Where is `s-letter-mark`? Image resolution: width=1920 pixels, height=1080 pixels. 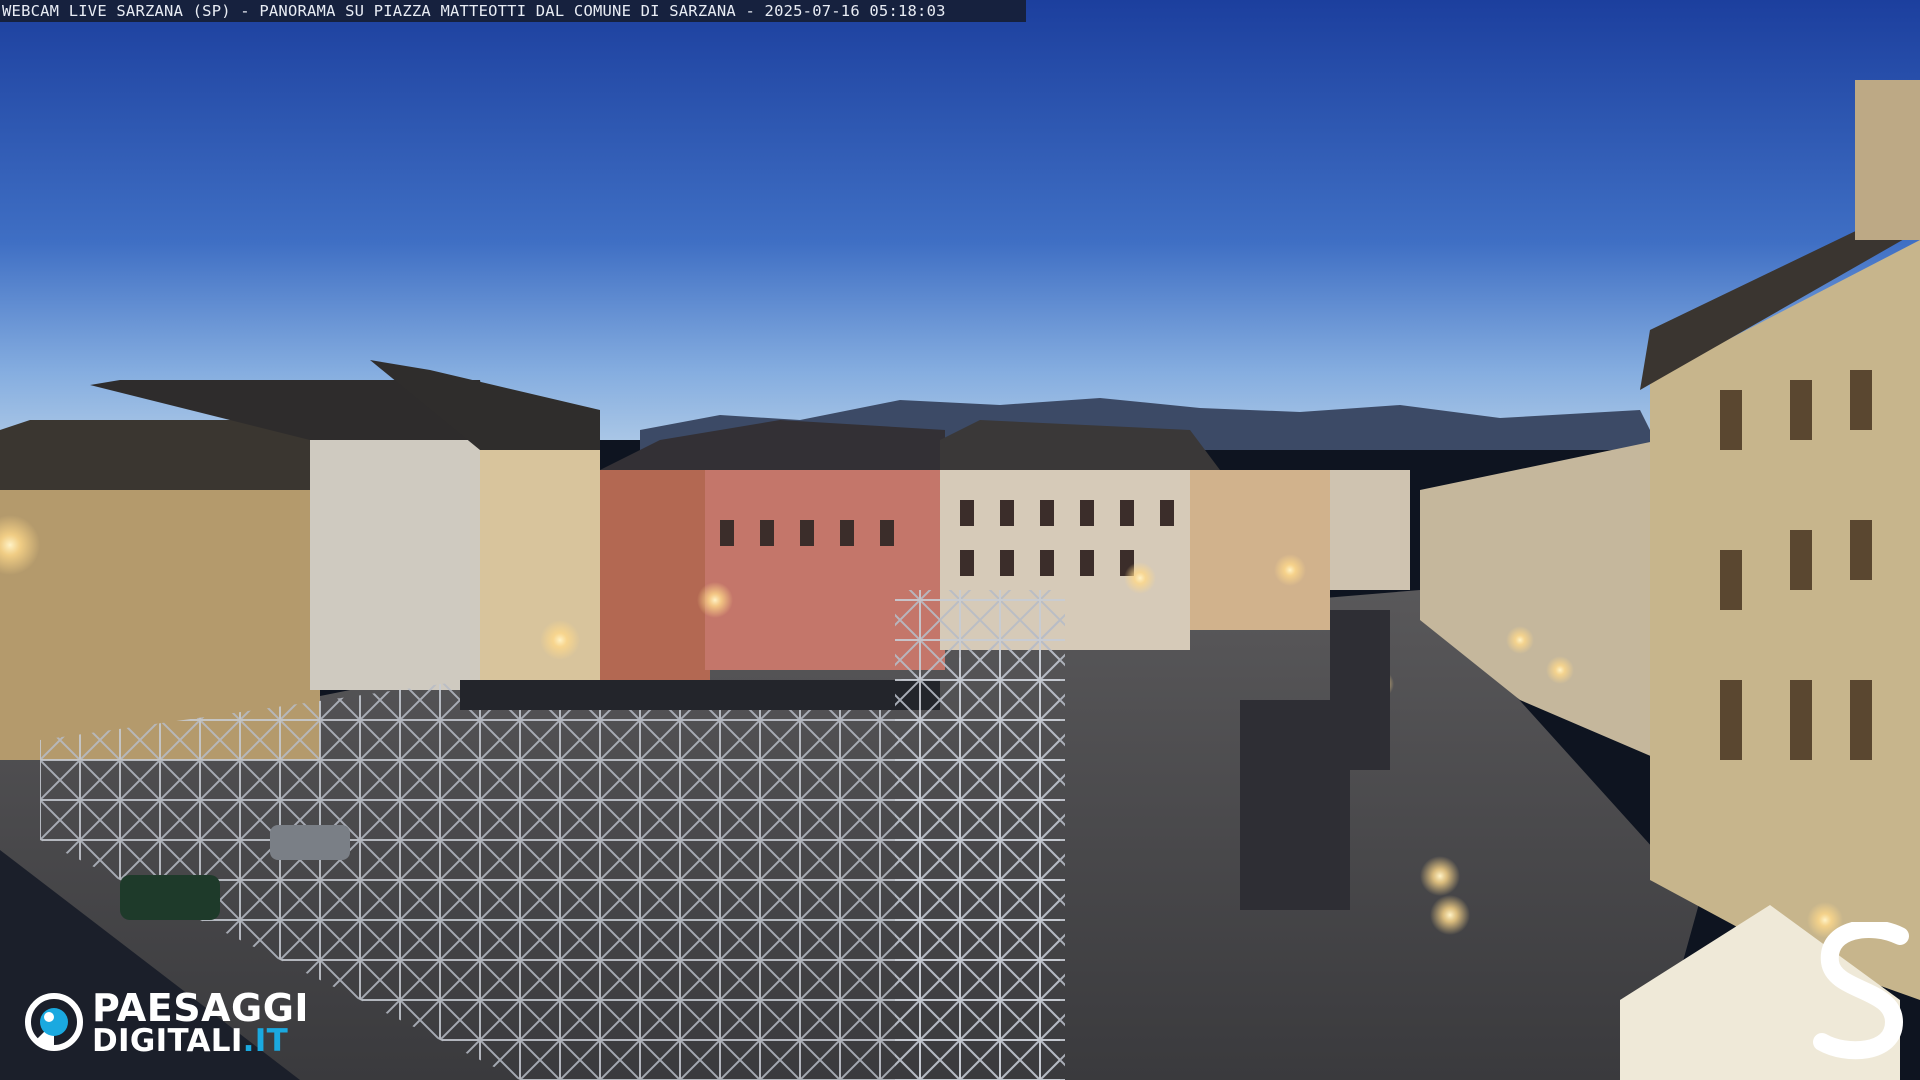
s-letter-mark is located at coordinates (1861, 991).